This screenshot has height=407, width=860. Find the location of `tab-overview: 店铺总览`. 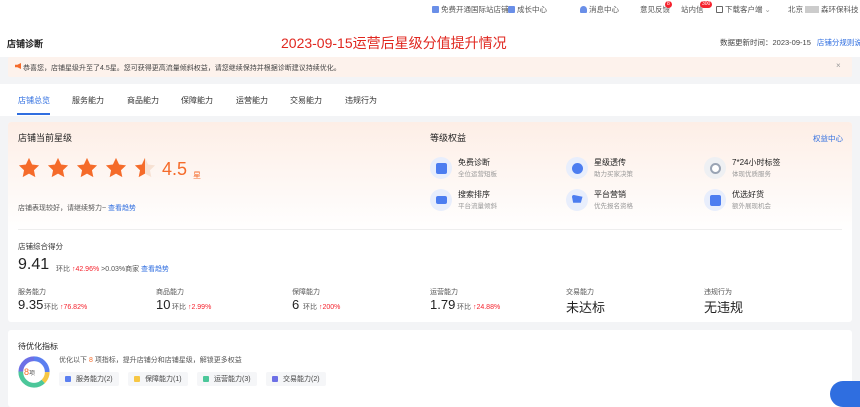

tab-overview: 店铺总览 is located at coordinates (34, 100).